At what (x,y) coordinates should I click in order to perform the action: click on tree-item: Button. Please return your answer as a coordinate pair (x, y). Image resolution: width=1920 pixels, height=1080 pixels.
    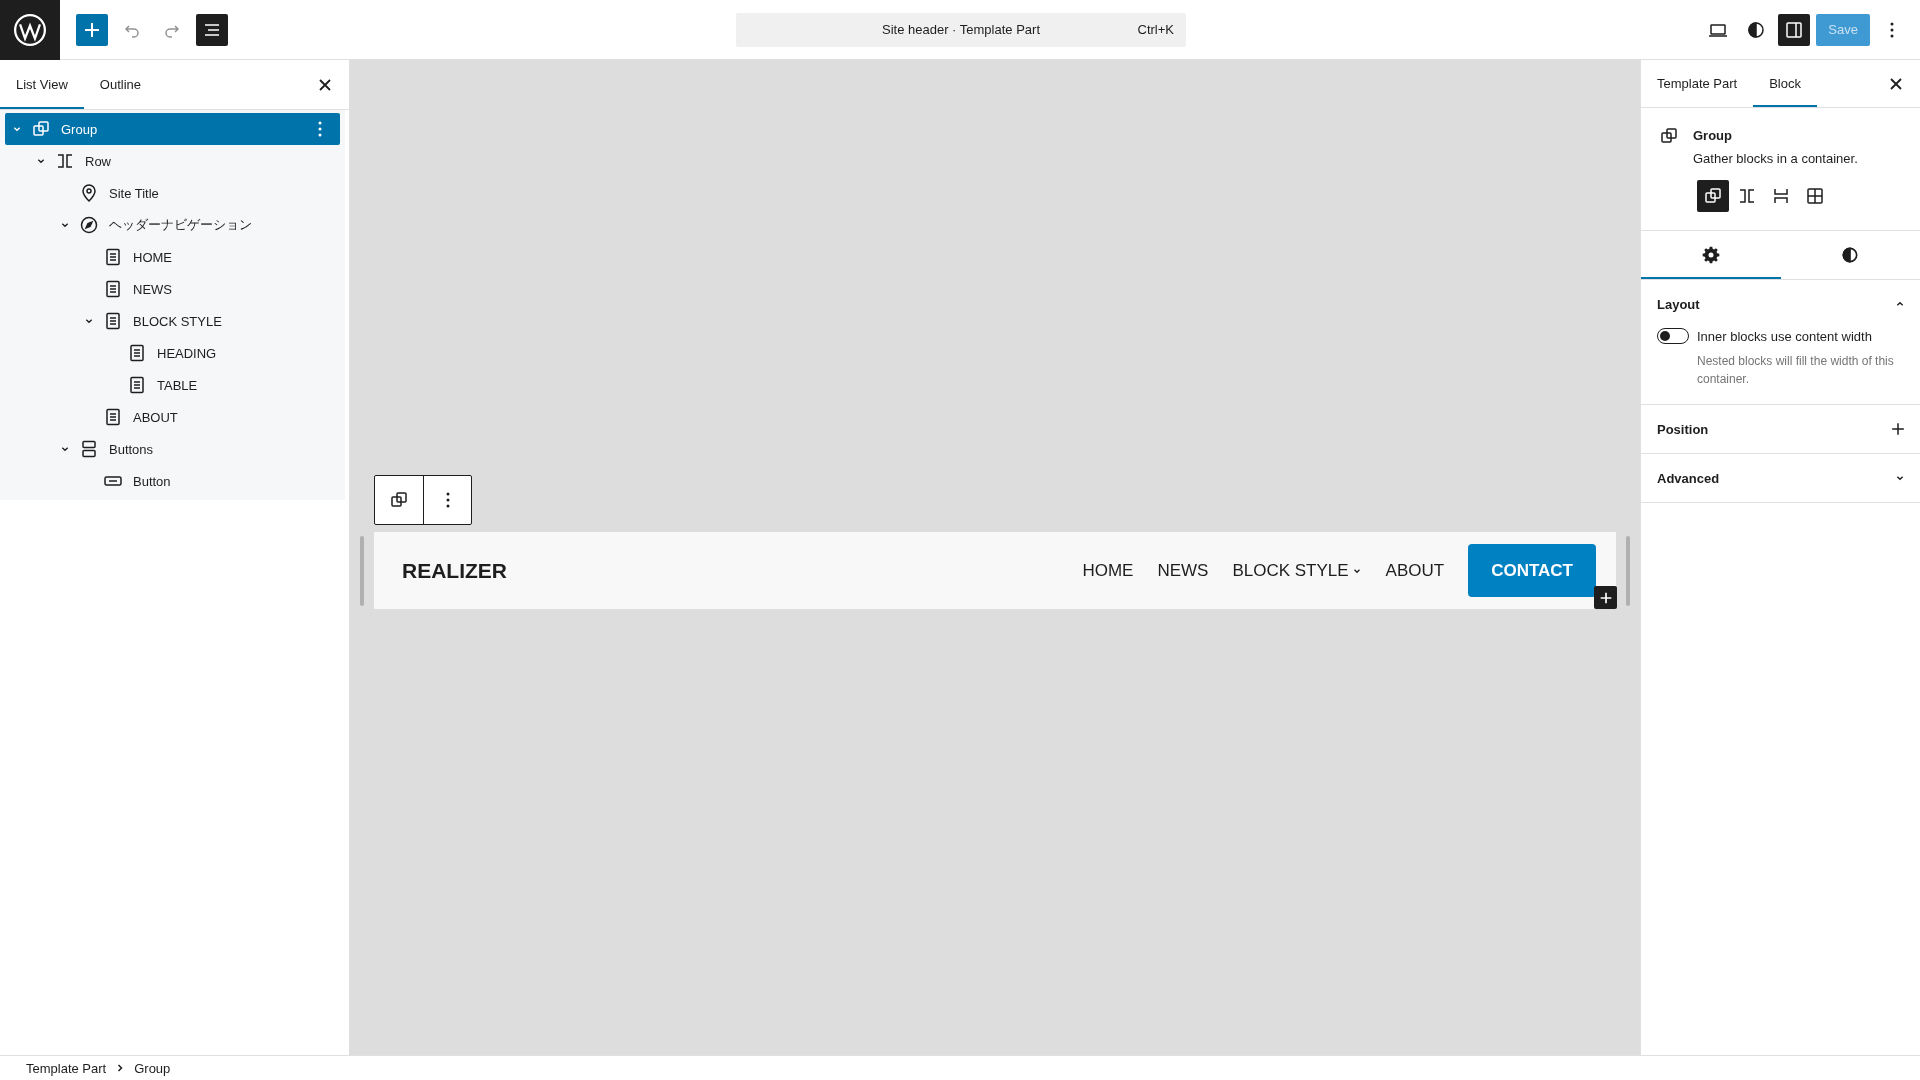
    Looking at the image, I should click on (172, 481).